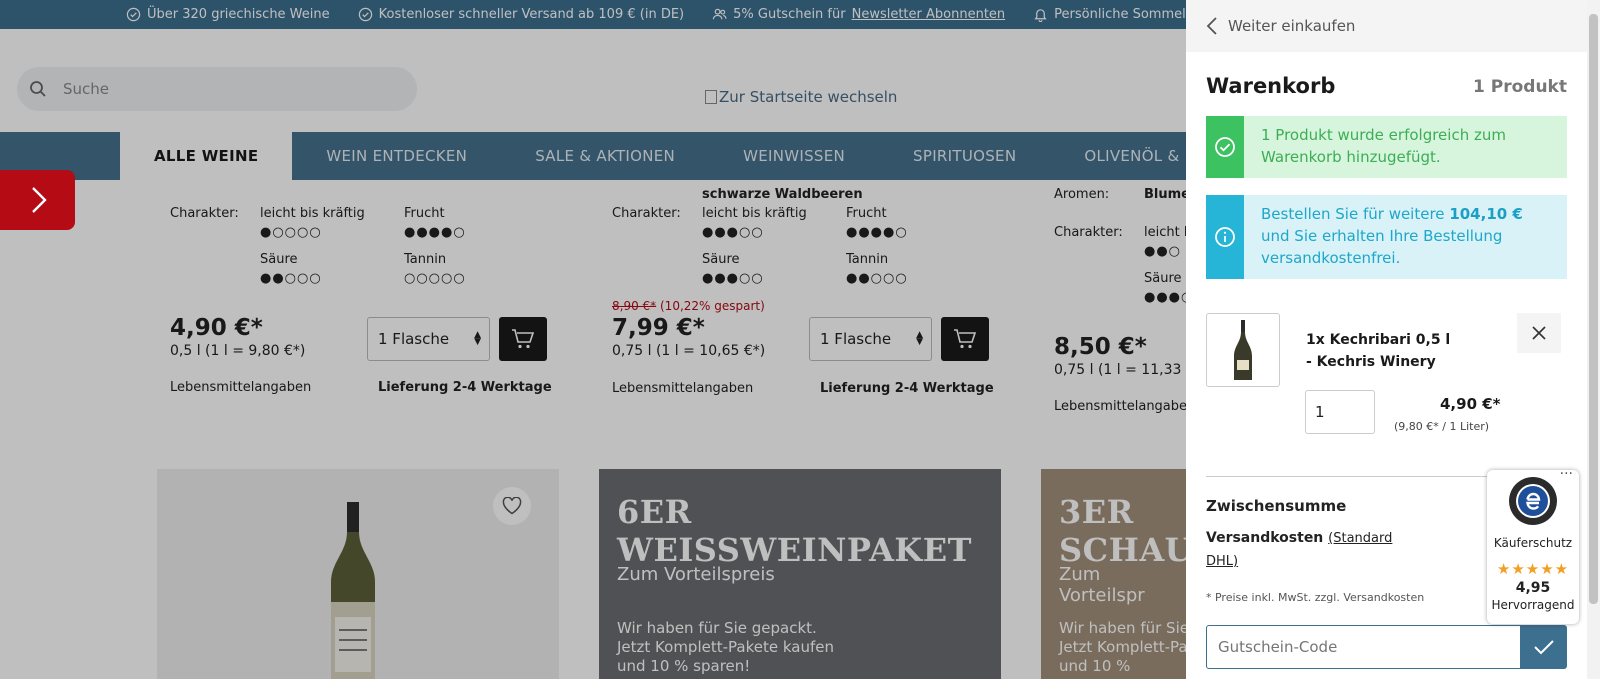 The height and width of the screenshot is (679, 1600). What do you see at coordinates (1211, 26) in the screenshot?
I see `chevron-left-icon` at bounding box center [1211, 26].